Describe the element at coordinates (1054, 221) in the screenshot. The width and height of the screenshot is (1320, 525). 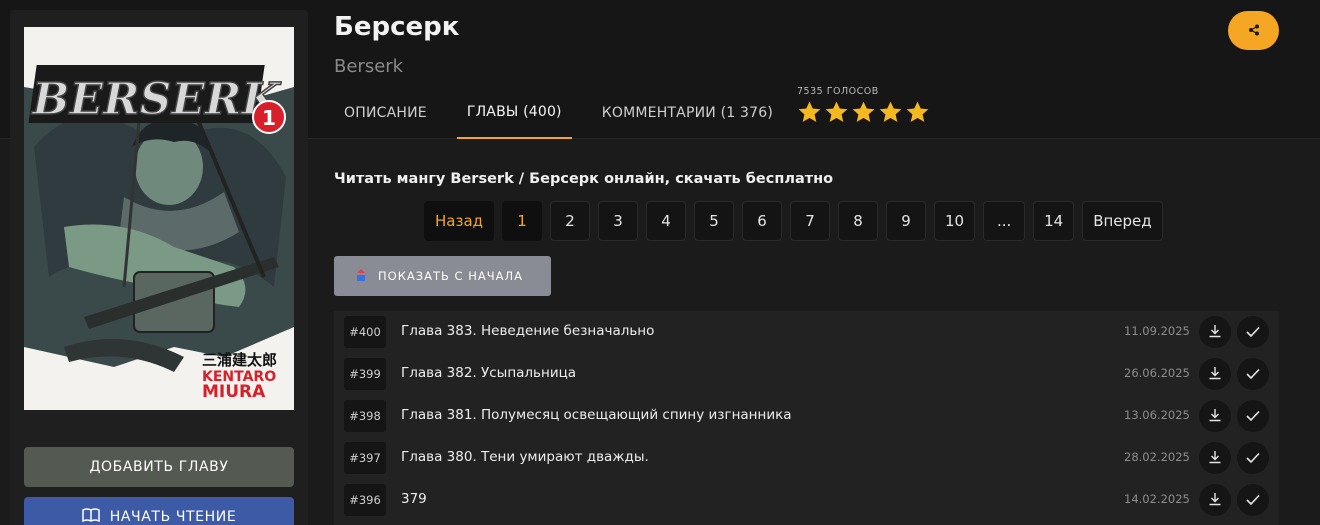
I see `page-14: 14` at that location.